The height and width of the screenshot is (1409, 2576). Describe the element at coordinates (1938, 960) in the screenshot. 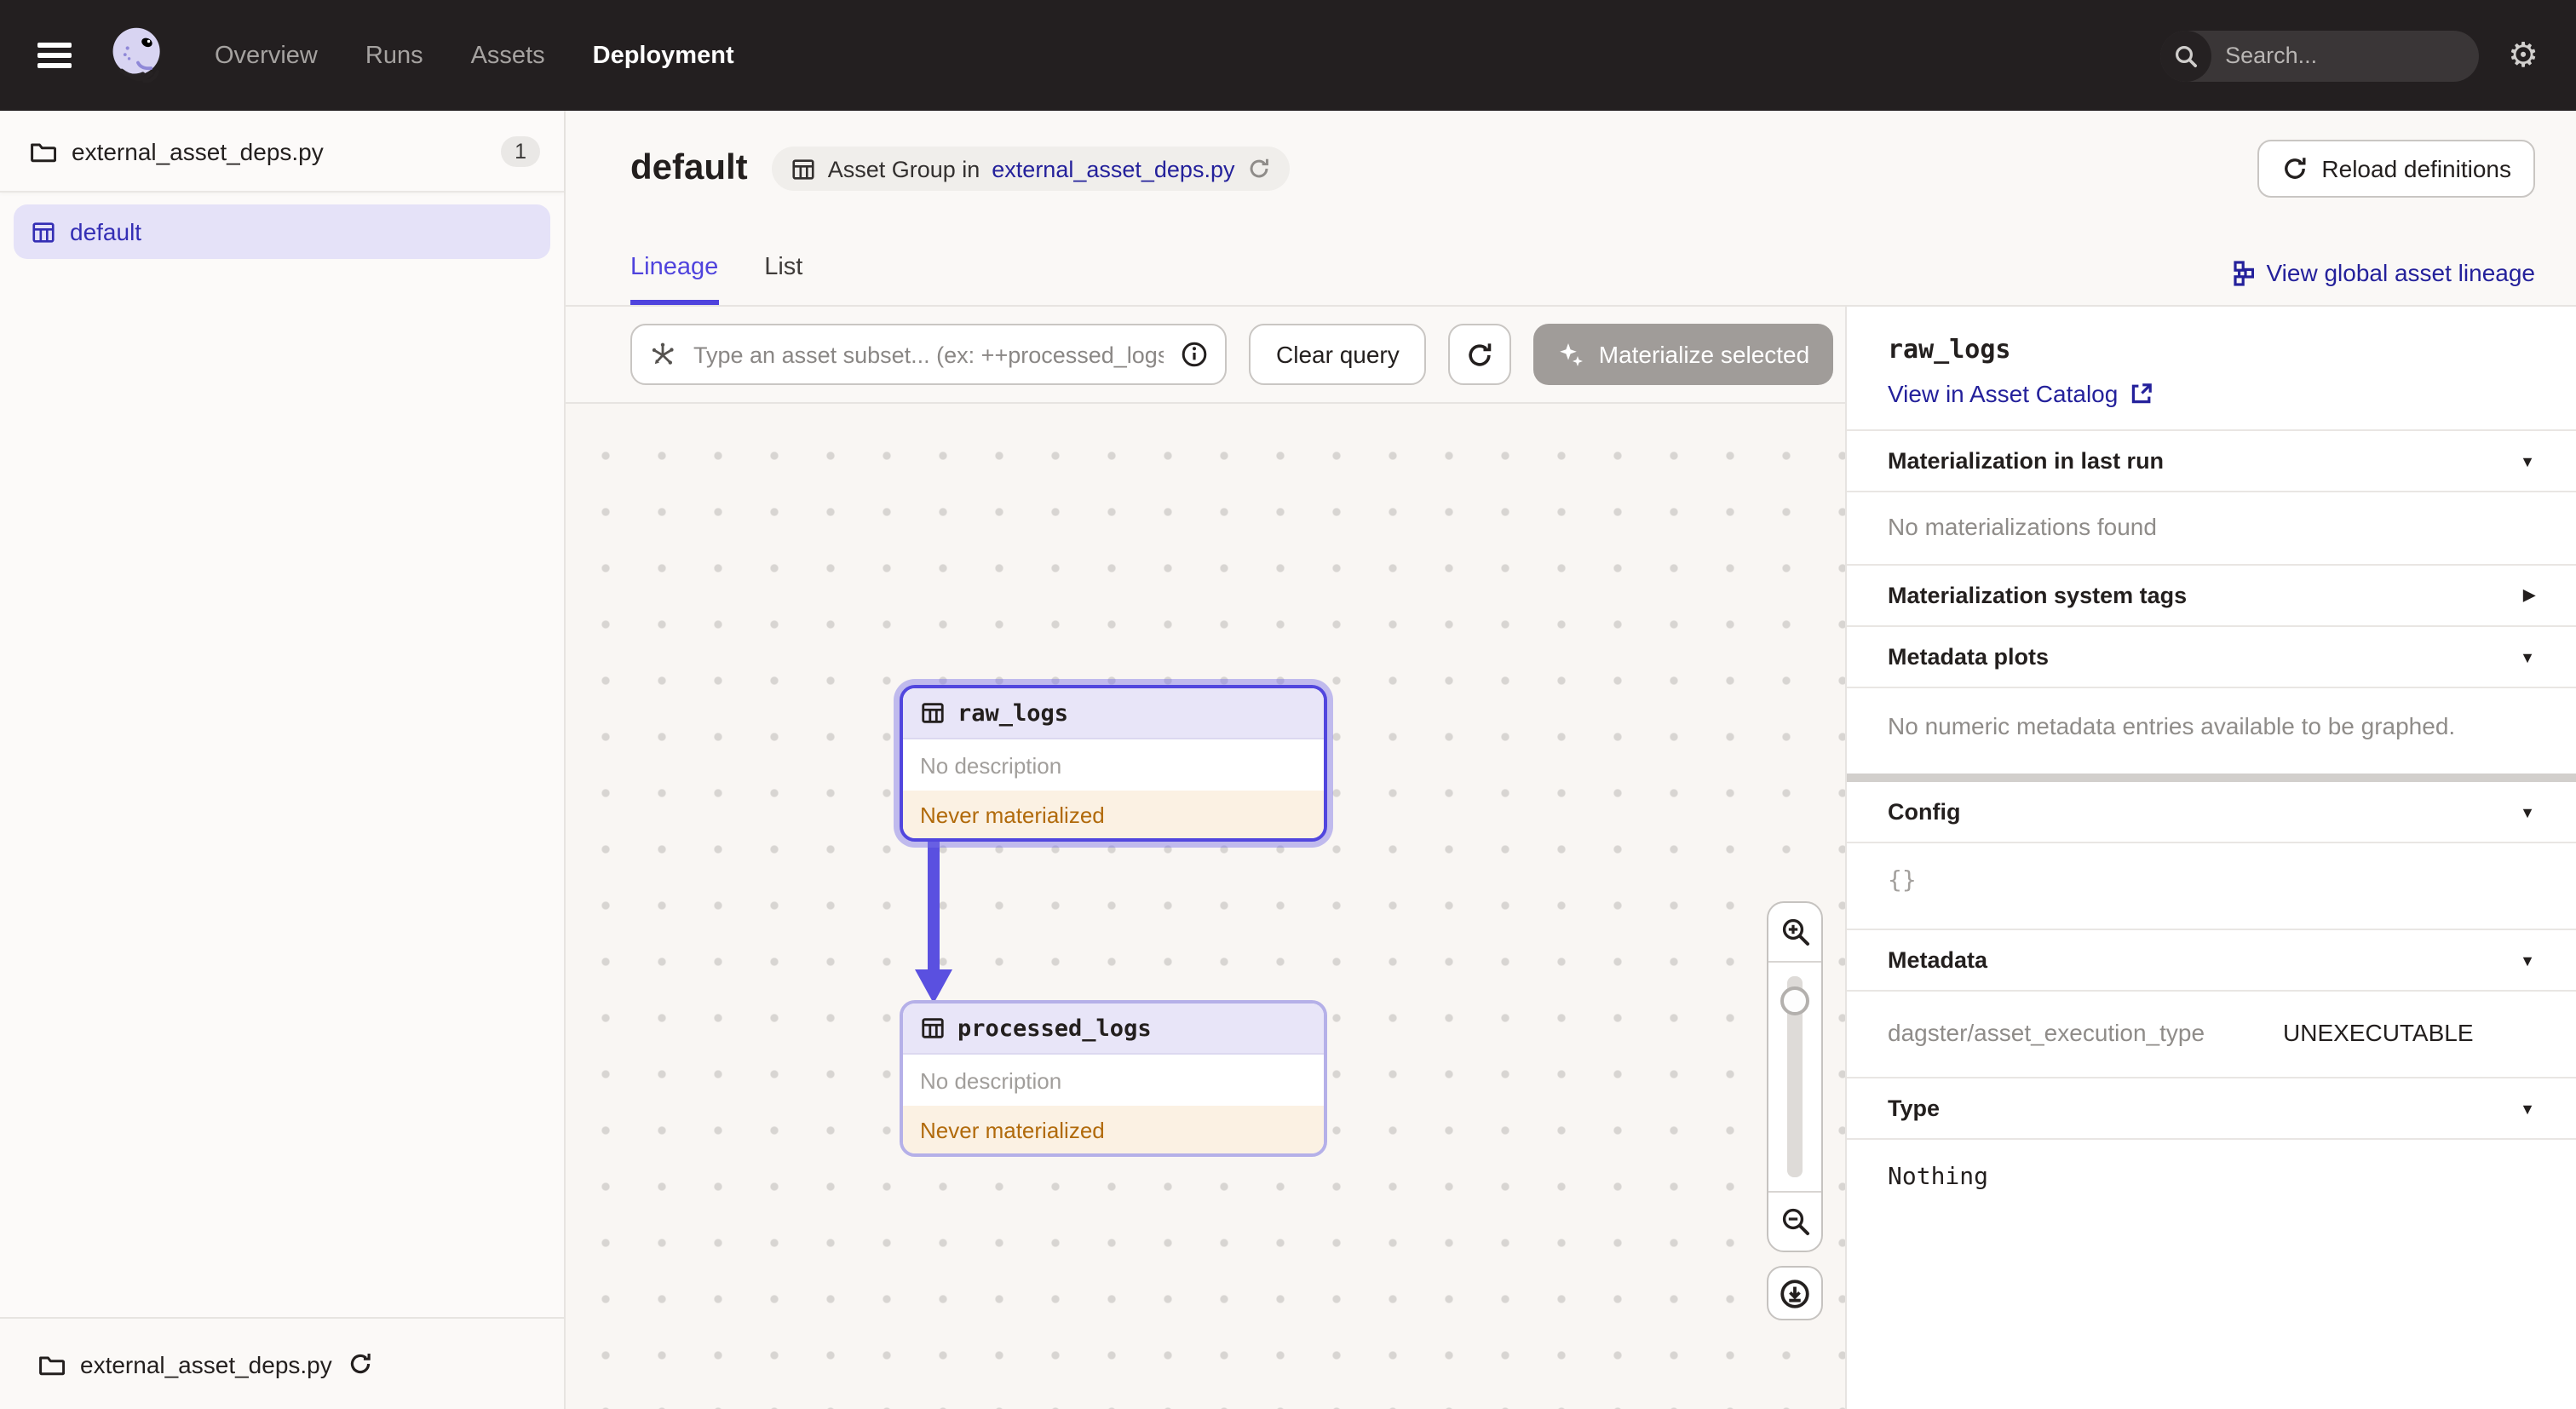

I see `section-title: Metadata` at that location.